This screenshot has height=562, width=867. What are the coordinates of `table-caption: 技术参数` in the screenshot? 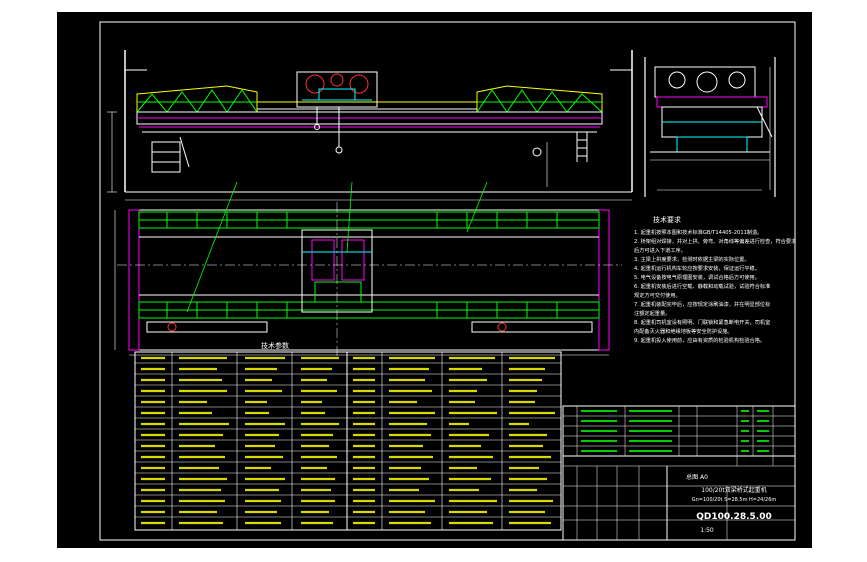 It's located at (275, 345).